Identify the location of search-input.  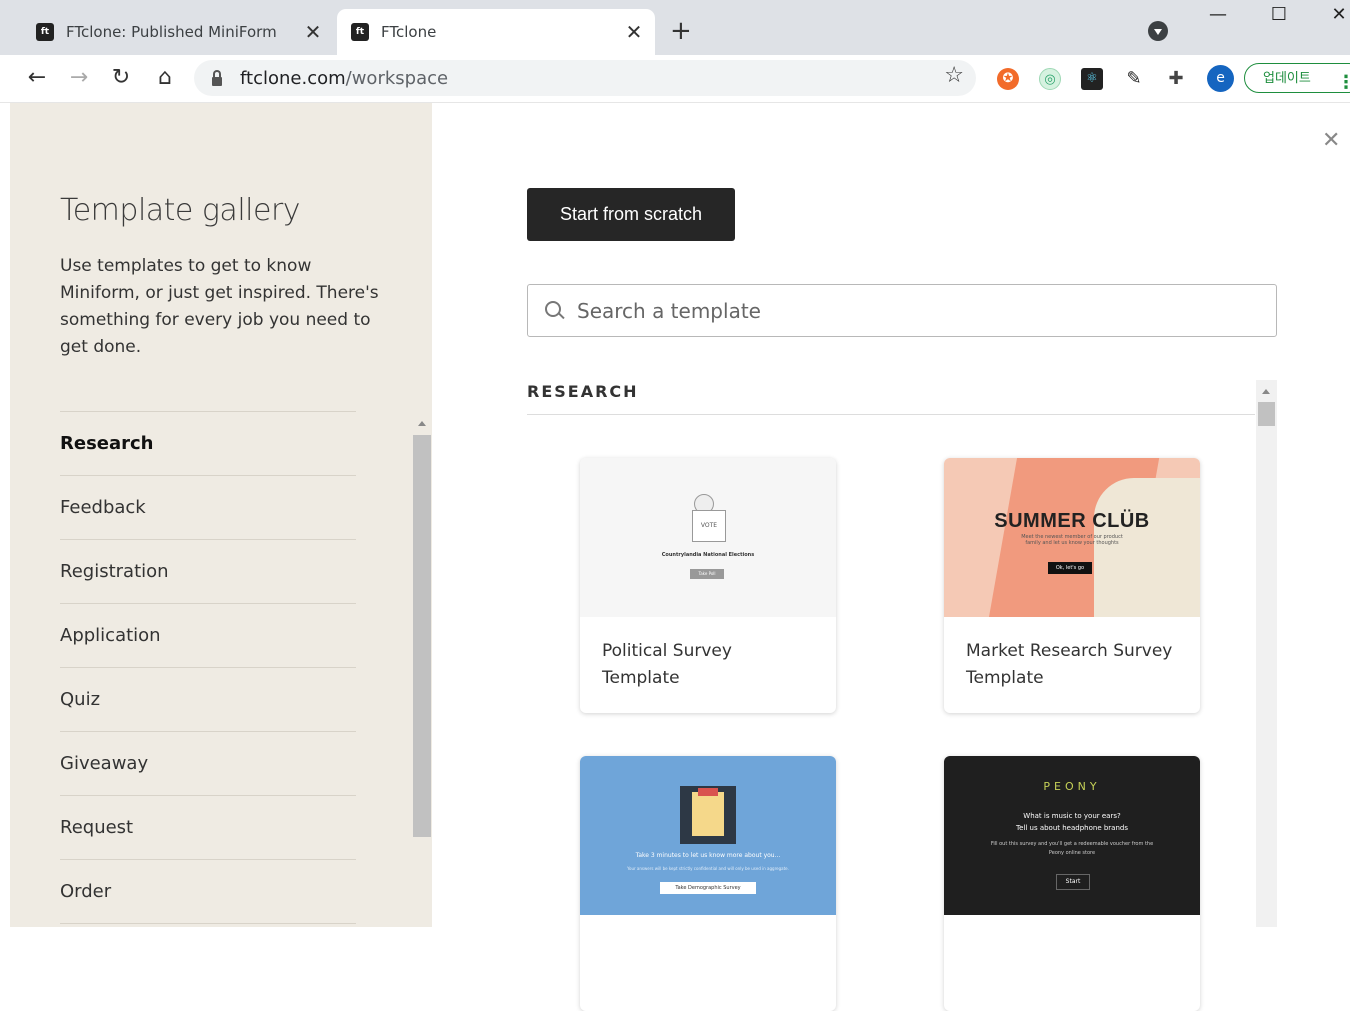
(925, 310).